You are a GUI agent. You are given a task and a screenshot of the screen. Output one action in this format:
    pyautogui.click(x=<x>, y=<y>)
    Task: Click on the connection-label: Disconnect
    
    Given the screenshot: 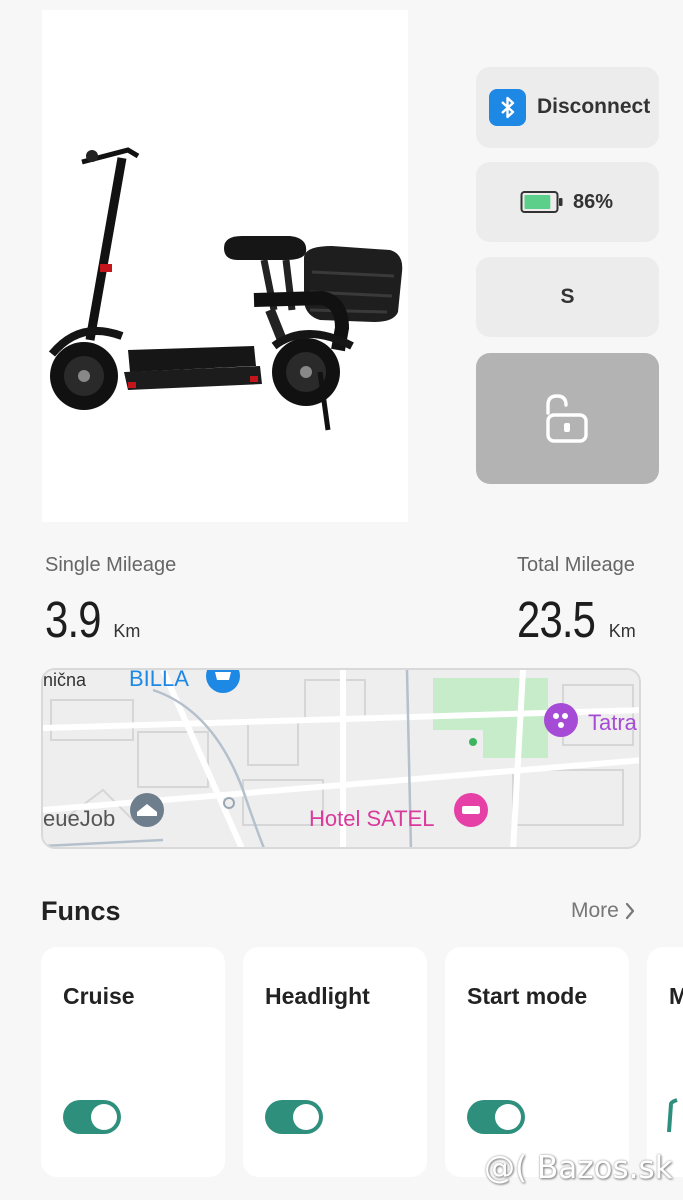 What is the action you would take?
    pyautogui.click(x=594, y=106)
    